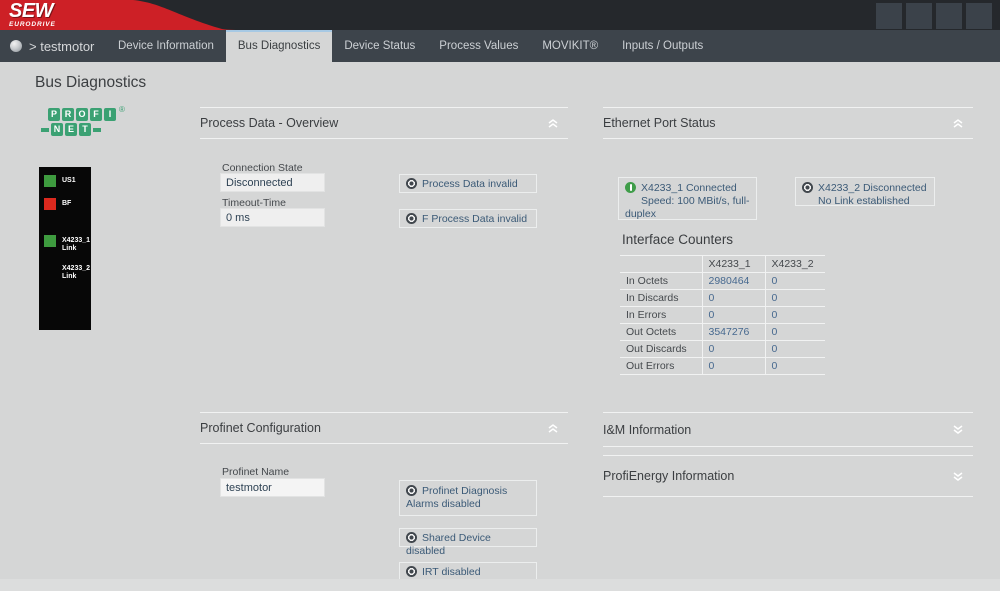 Image resolution: width=1000 pixels, height=591 pixels. I want to click on eurodrive-brand-text: EURODRIVE, so click(32, 24).